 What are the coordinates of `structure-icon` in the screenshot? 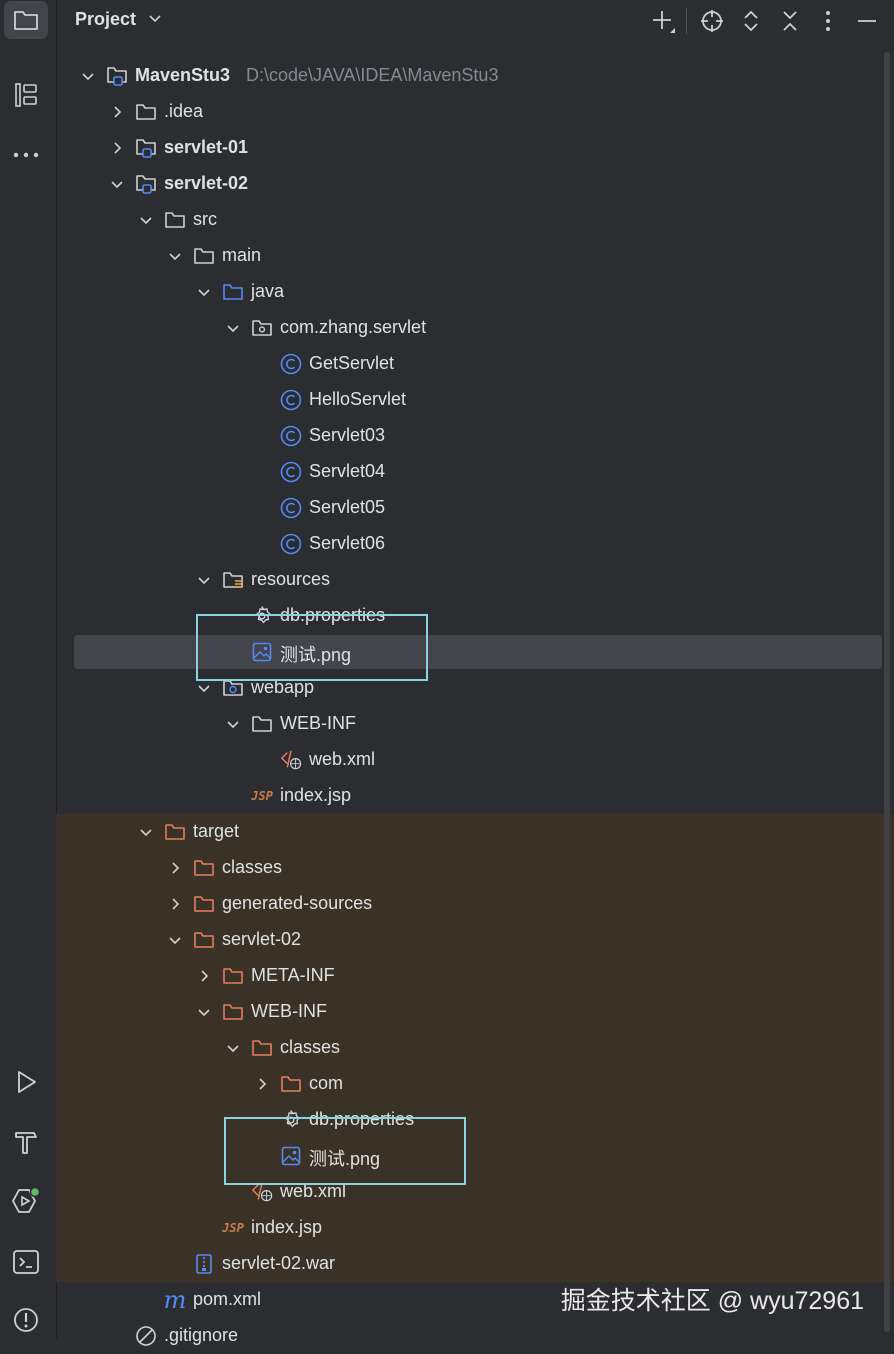 It's located at (26, 95).